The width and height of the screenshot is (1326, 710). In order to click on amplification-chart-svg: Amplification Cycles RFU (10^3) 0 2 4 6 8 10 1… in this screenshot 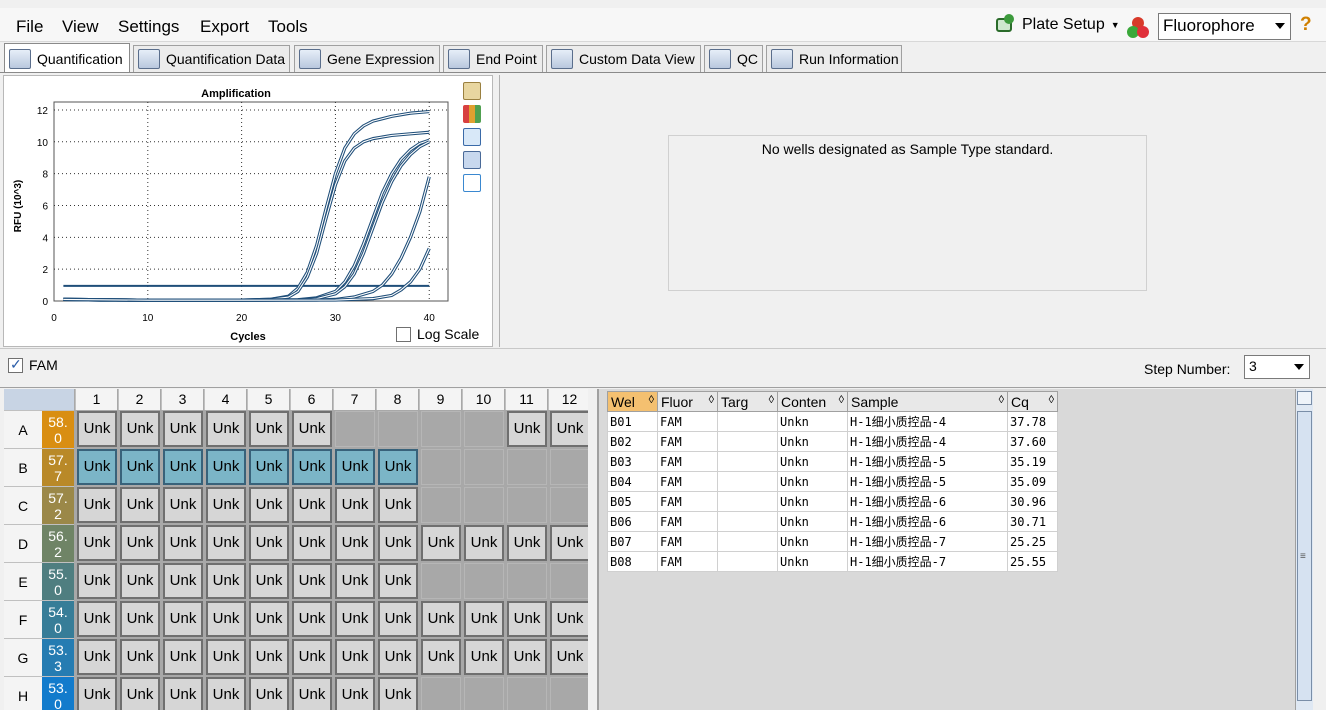, I will do `click(234, 212)`.